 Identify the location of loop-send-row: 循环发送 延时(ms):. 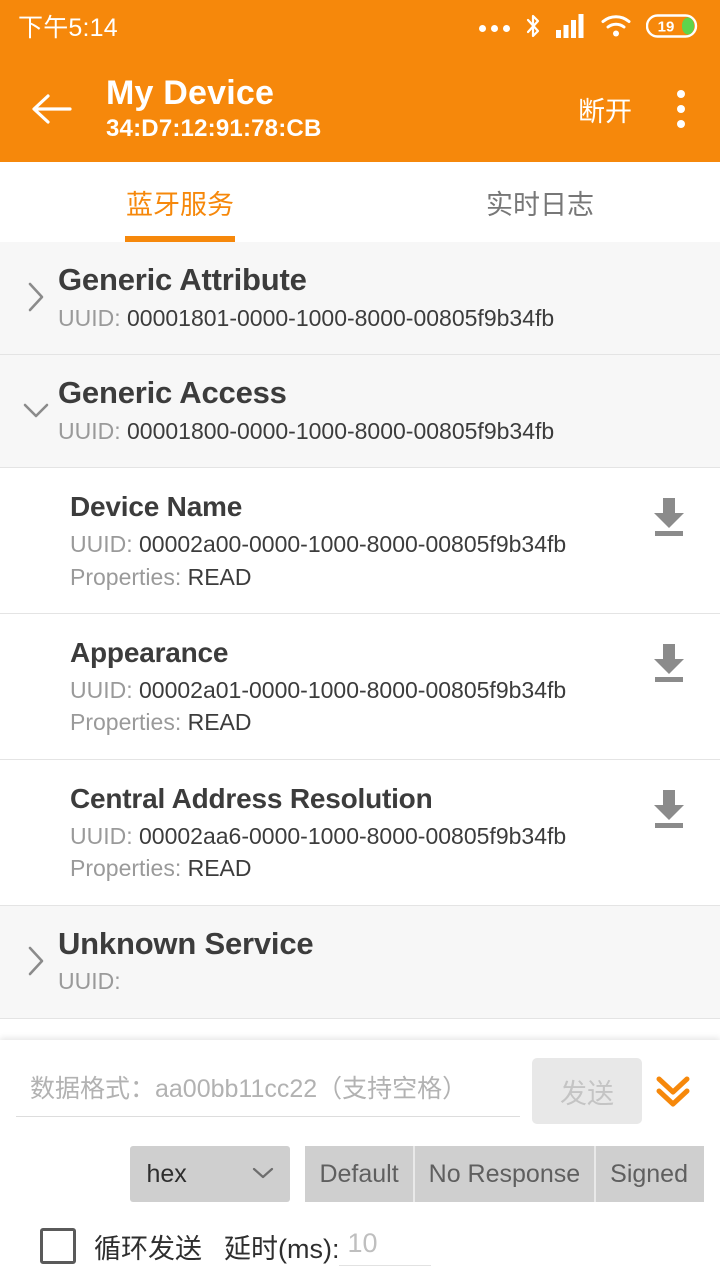
(360, 1246).